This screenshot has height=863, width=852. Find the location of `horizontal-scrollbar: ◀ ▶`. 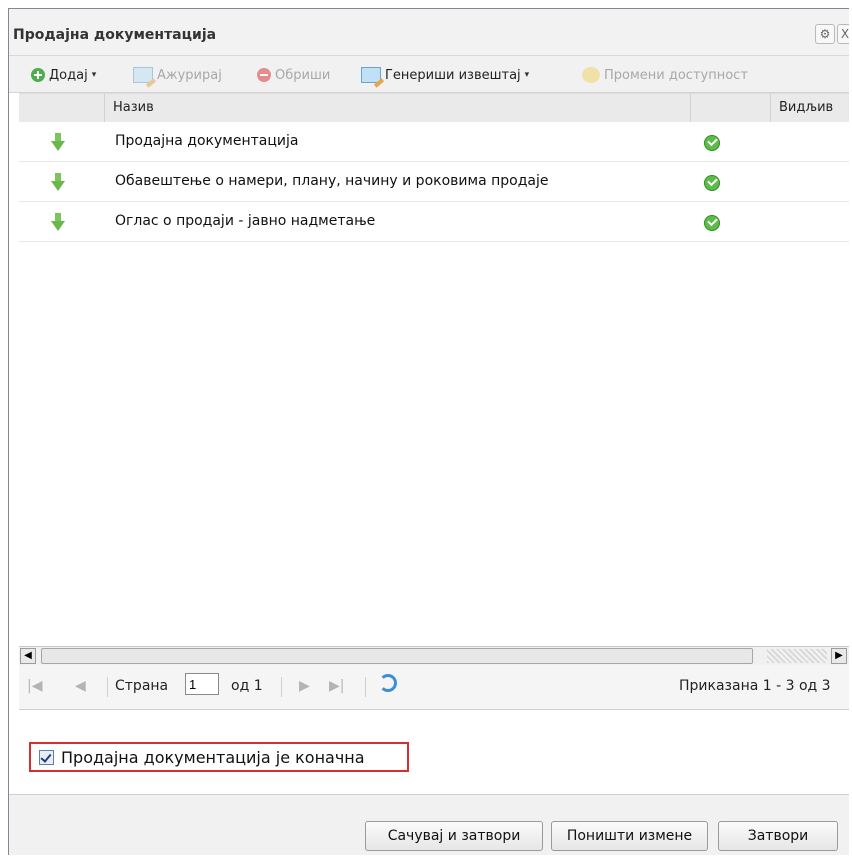

horizontal-scrollbar: ◀ ▶ is located at coordinates (434, 656).